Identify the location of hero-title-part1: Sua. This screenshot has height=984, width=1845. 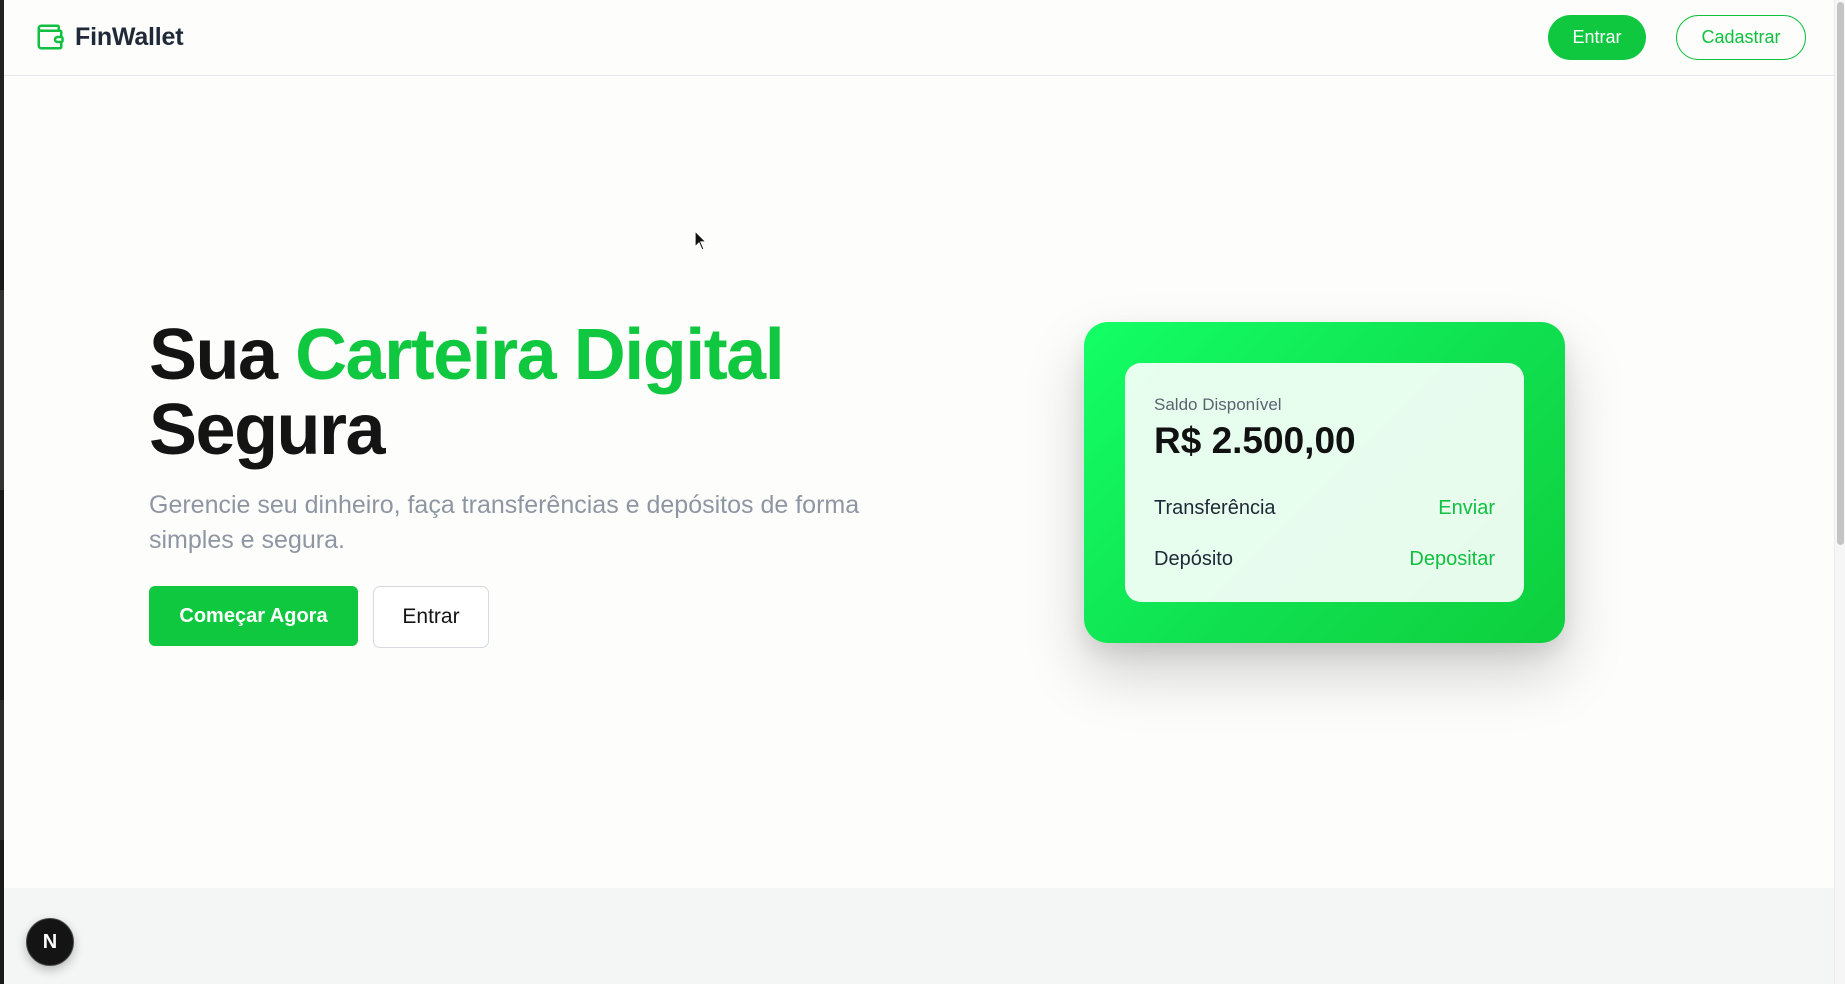
(222, 355).